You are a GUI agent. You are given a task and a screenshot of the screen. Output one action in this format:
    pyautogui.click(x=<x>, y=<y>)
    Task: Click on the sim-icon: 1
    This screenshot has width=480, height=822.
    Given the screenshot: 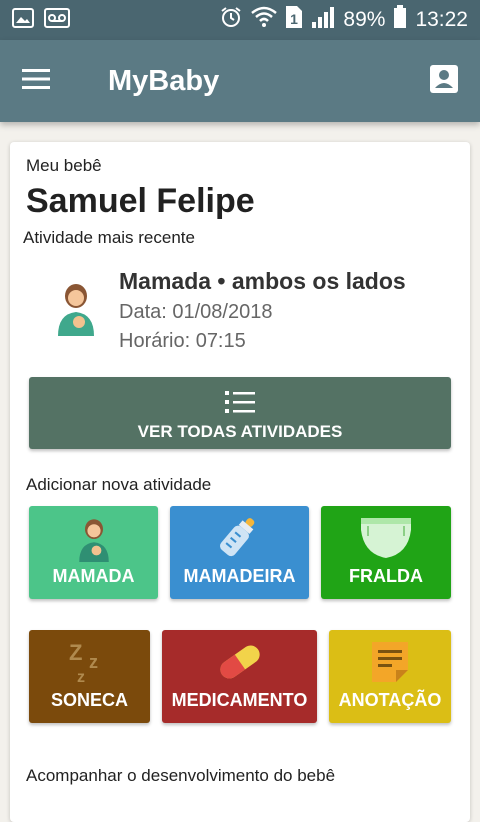 What is the action you would take?
    pyautogui.click(x=294, y=20)
    